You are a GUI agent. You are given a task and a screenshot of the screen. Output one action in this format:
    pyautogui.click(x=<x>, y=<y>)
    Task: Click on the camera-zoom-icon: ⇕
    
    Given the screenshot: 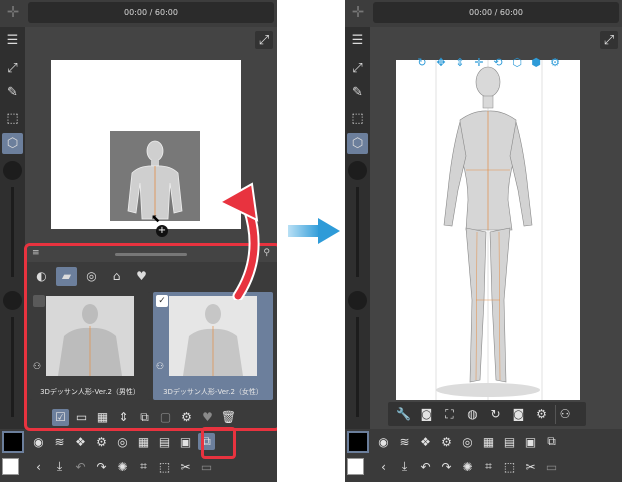 What is the action you would take?
    pyautogui.click(x=460, y=62)
    